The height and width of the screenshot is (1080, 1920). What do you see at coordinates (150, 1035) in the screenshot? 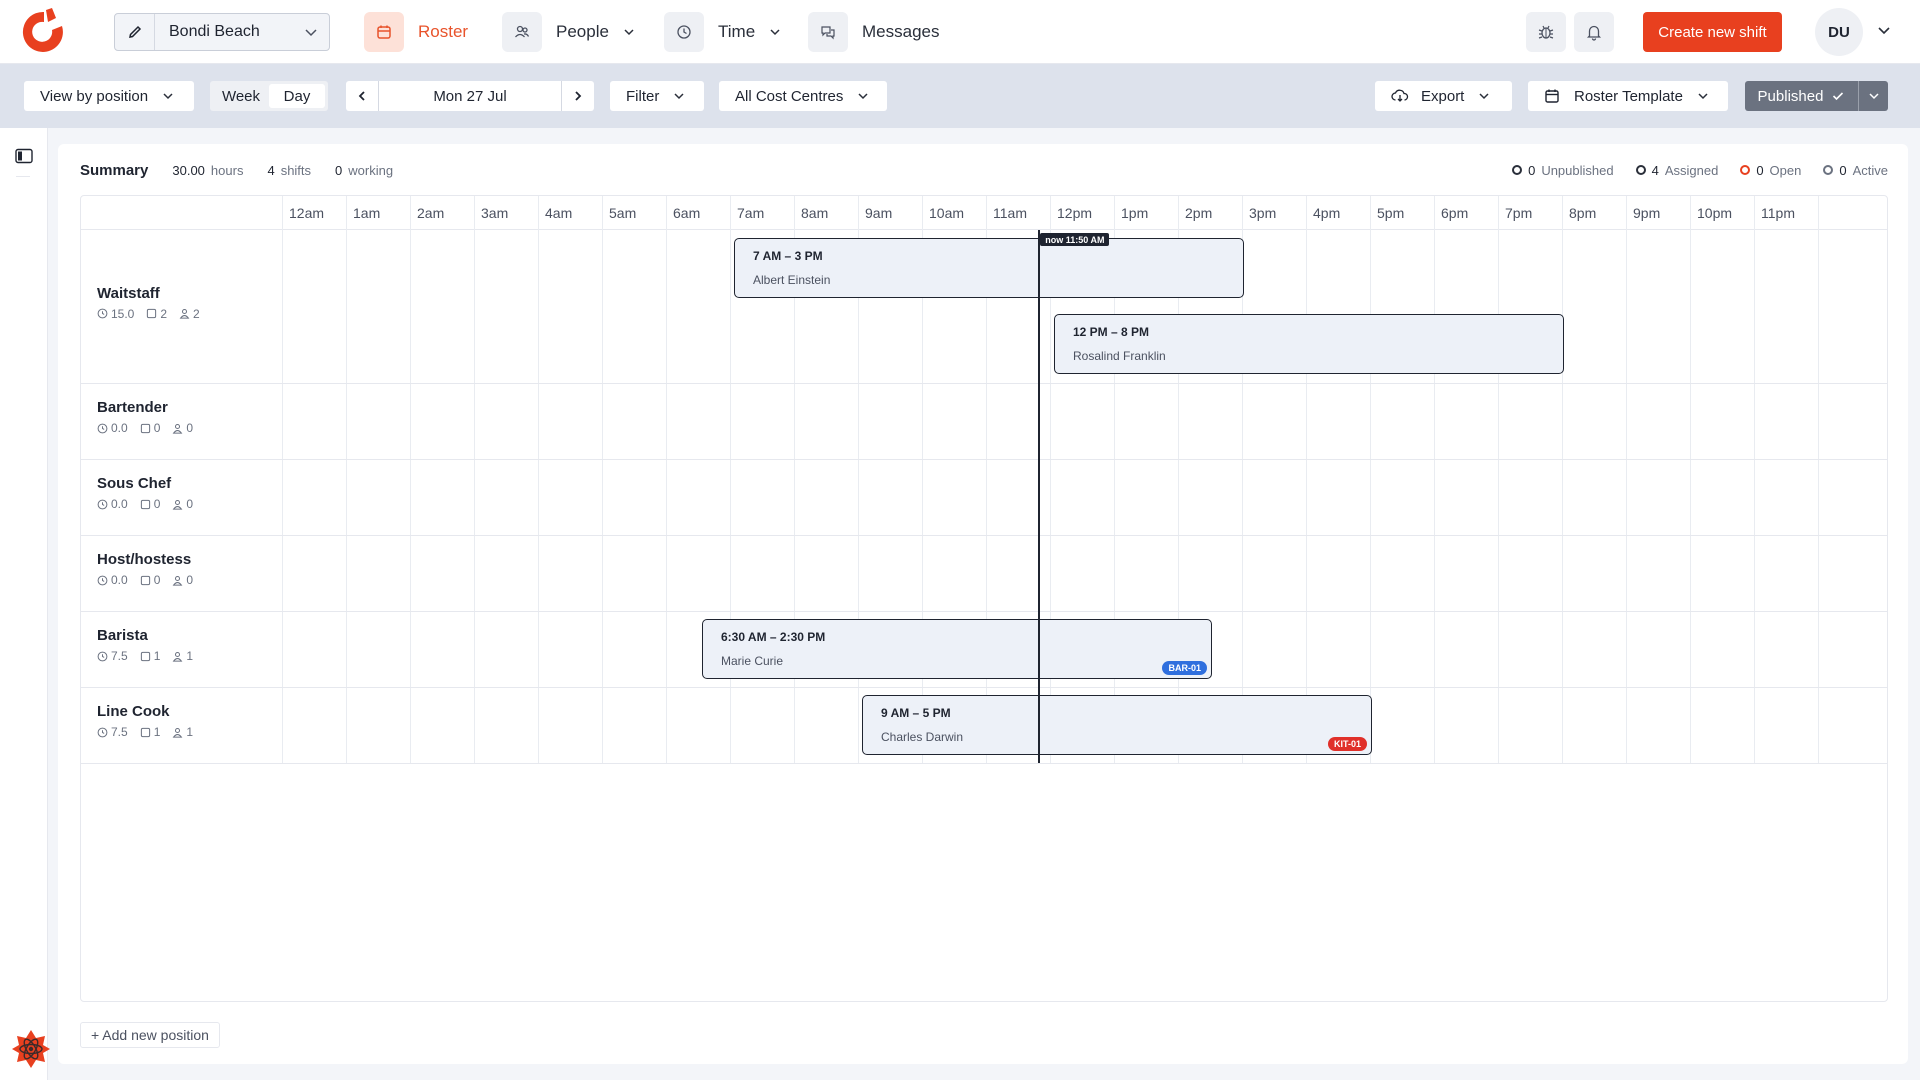
I see `add-position-button: + Add new position` at bounding box center [150, 1035].